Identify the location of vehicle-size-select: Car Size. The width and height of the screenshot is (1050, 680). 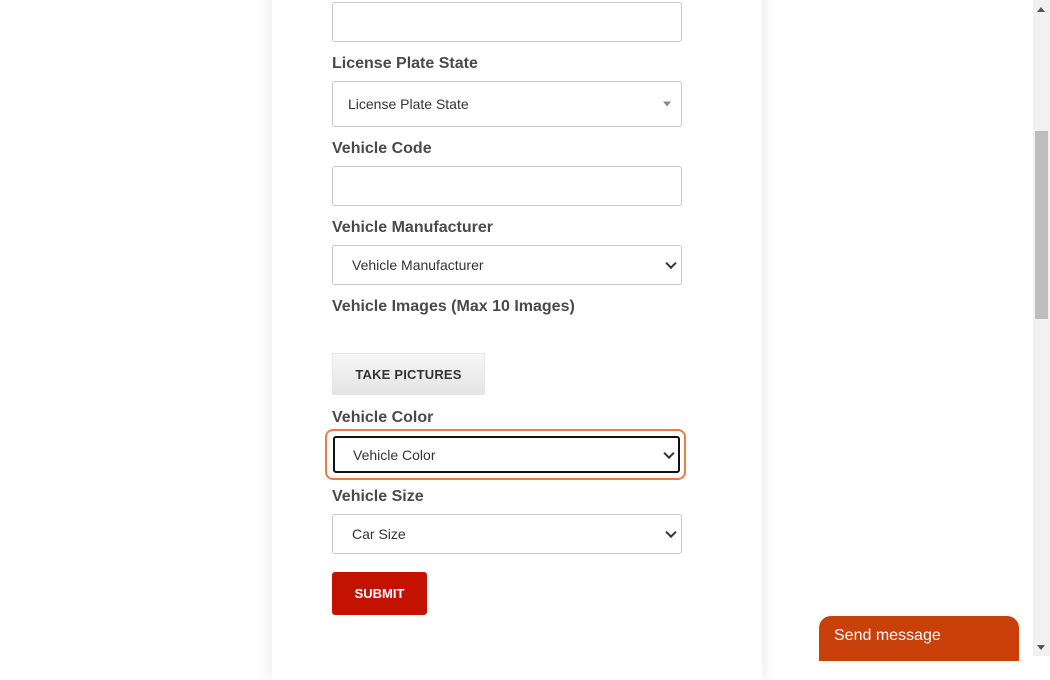
(507, 534).